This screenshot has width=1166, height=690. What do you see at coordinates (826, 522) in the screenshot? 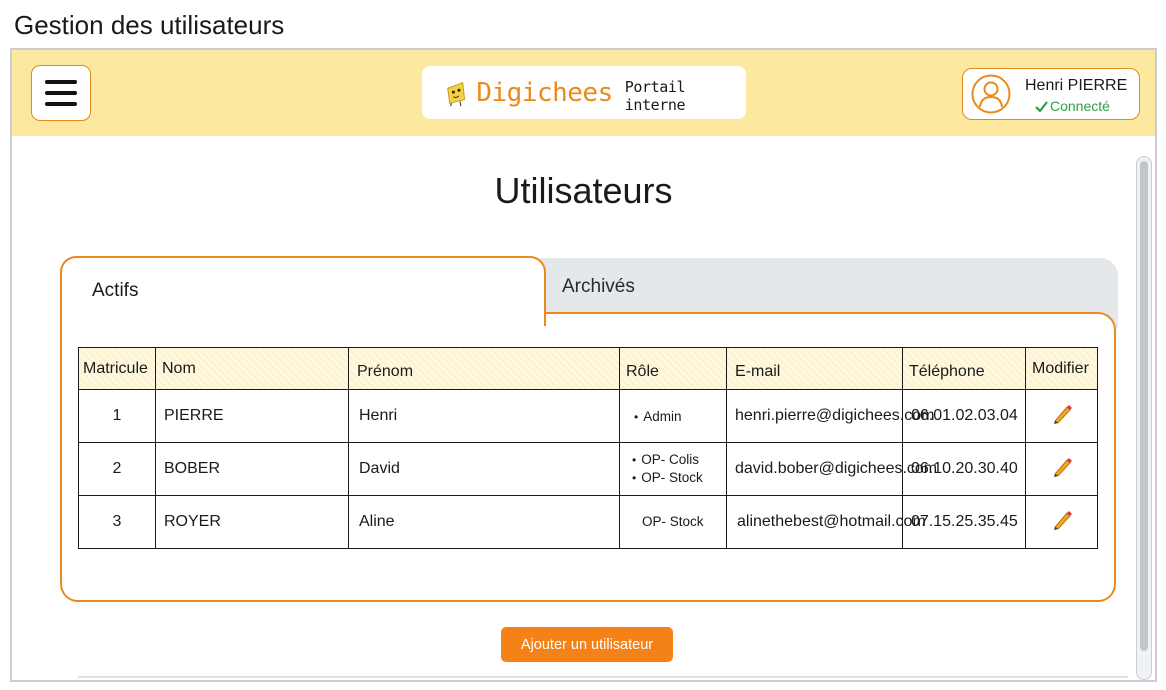
I see `cell-email: alinethebest@hotmail.com` at bounding box center [826, 522].